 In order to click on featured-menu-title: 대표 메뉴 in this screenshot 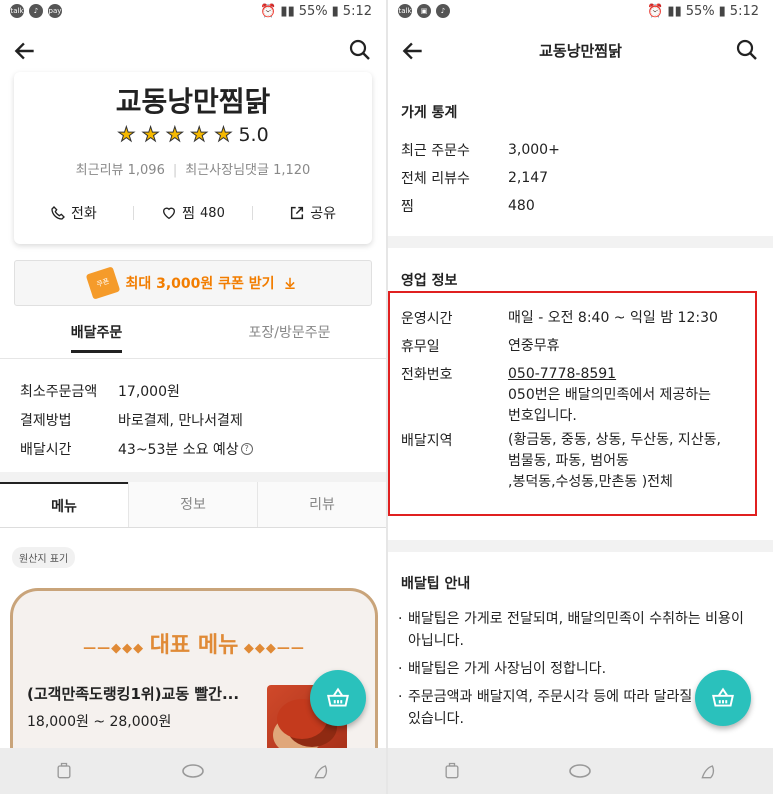, I will do `click(194, 645)`.